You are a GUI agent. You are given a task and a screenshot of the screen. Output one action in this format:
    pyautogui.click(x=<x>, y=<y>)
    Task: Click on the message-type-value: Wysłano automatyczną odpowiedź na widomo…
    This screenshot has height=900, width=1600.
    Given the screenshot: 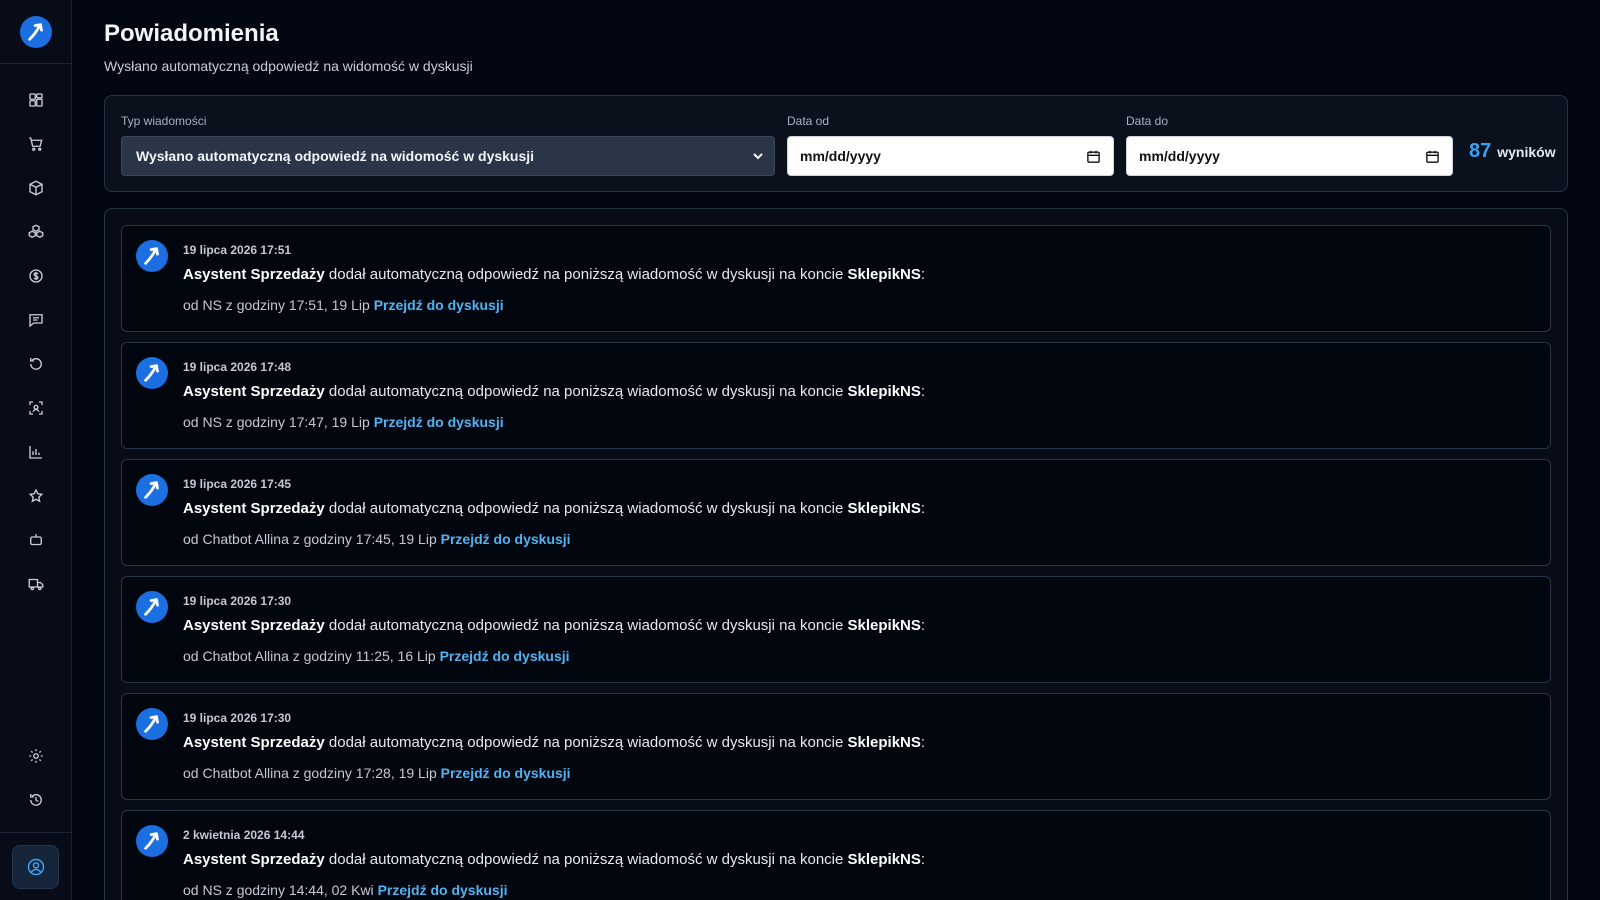 What is the action you would take?
    pyautogui.click(x=335, y=156)
    